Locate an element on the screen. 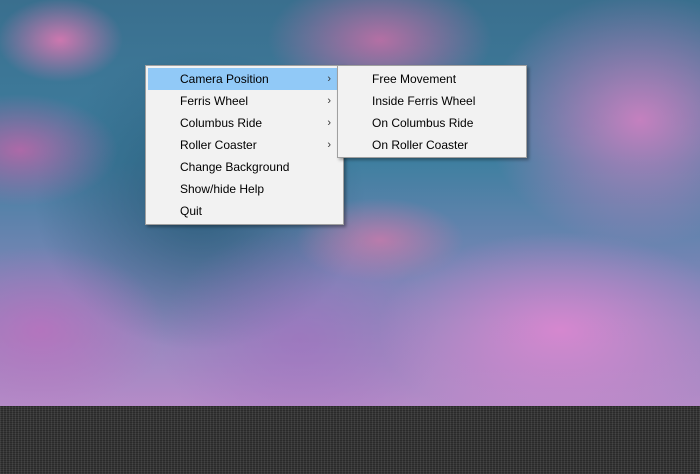  menu-item-label: Free Movement is located at coordinates (414, 79).